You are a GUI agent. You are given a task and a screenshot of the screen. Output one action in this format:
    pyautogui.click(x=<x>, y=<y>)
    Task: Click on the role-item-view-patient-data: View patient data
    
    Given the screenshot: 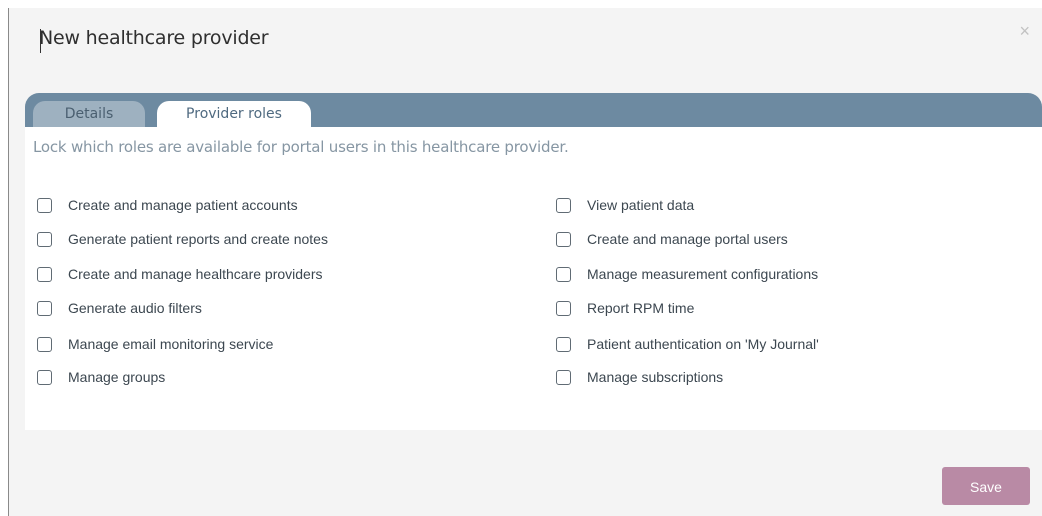 What is the action you would take?
    pyautogui.click(x=625, y=205)
    